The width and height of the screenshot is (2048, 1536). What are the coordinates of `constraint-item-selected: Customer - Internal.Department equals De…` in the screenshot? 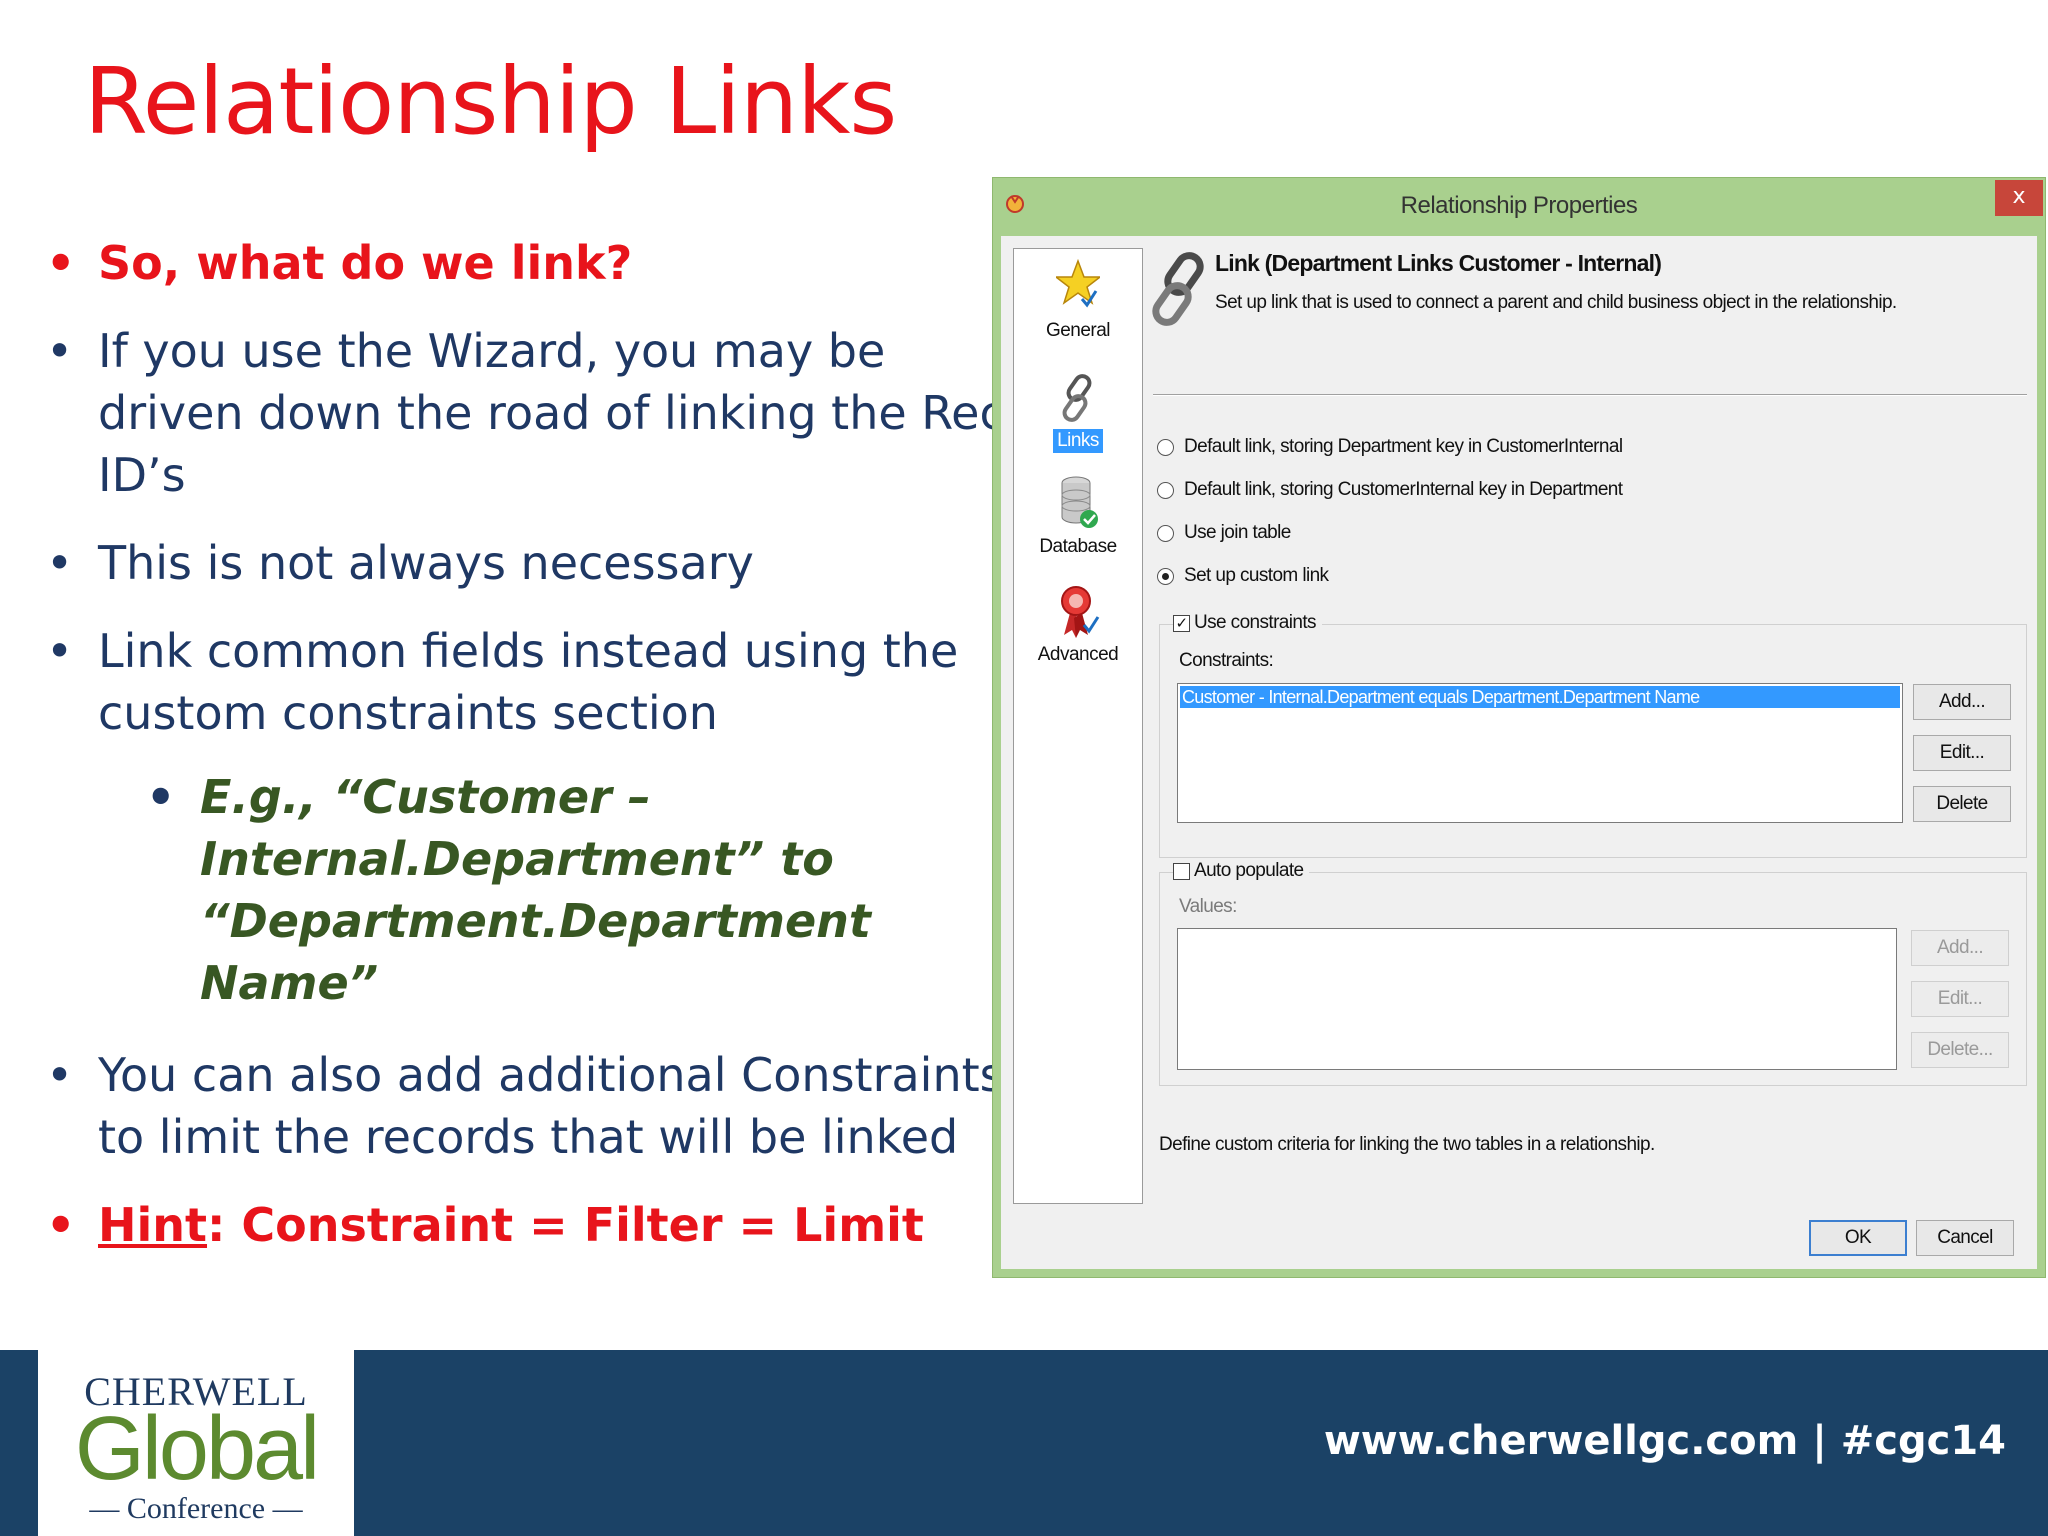 It's located at (1540, 697).